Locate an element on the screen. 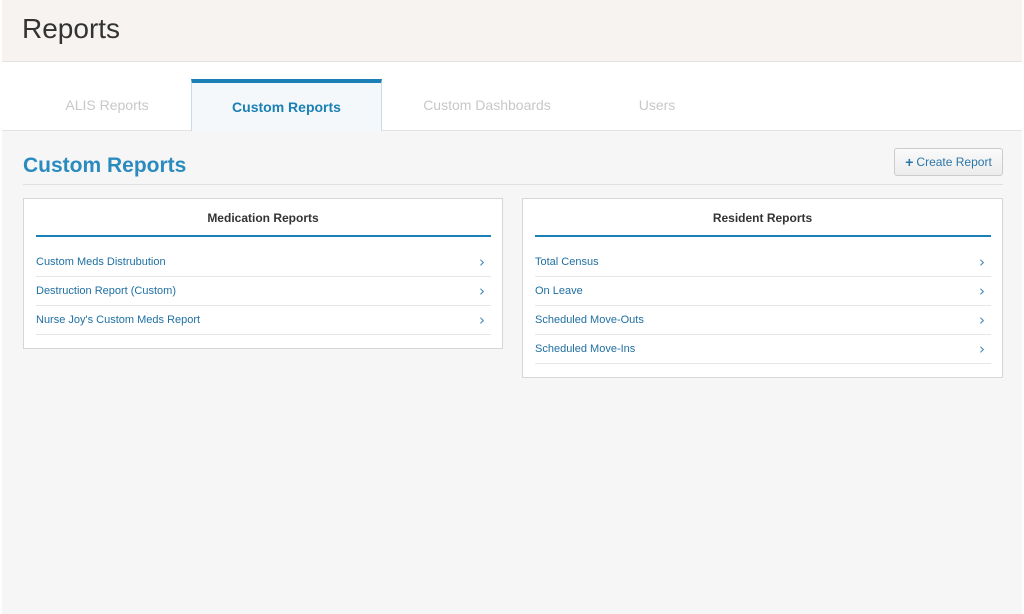 This screenshot has height=614, width=1024. report-link-total-census: Total Census › is located at coordinates (763, 262).